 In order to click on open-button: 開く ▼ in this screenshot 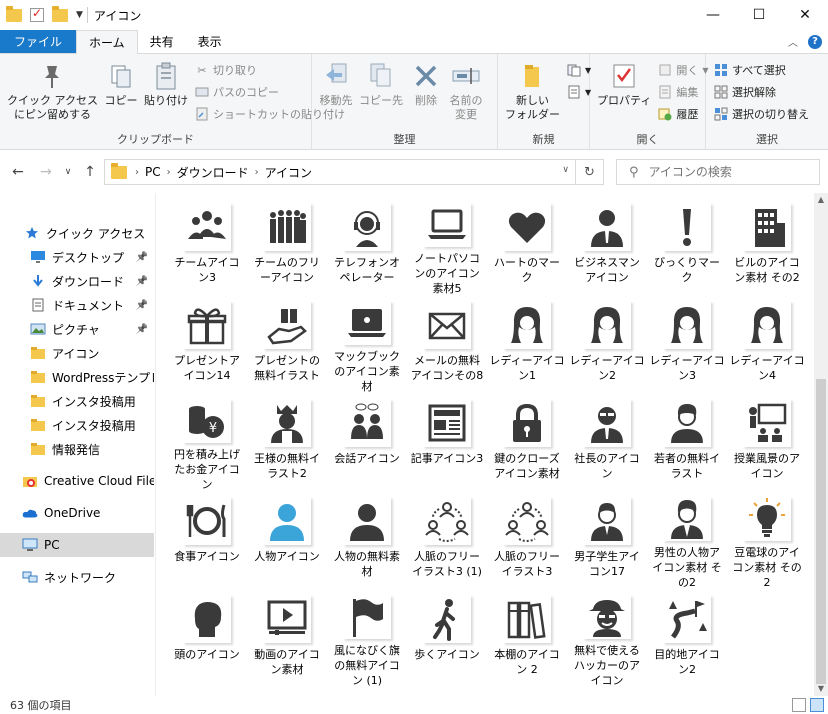, I will do `click(683, 70)`.